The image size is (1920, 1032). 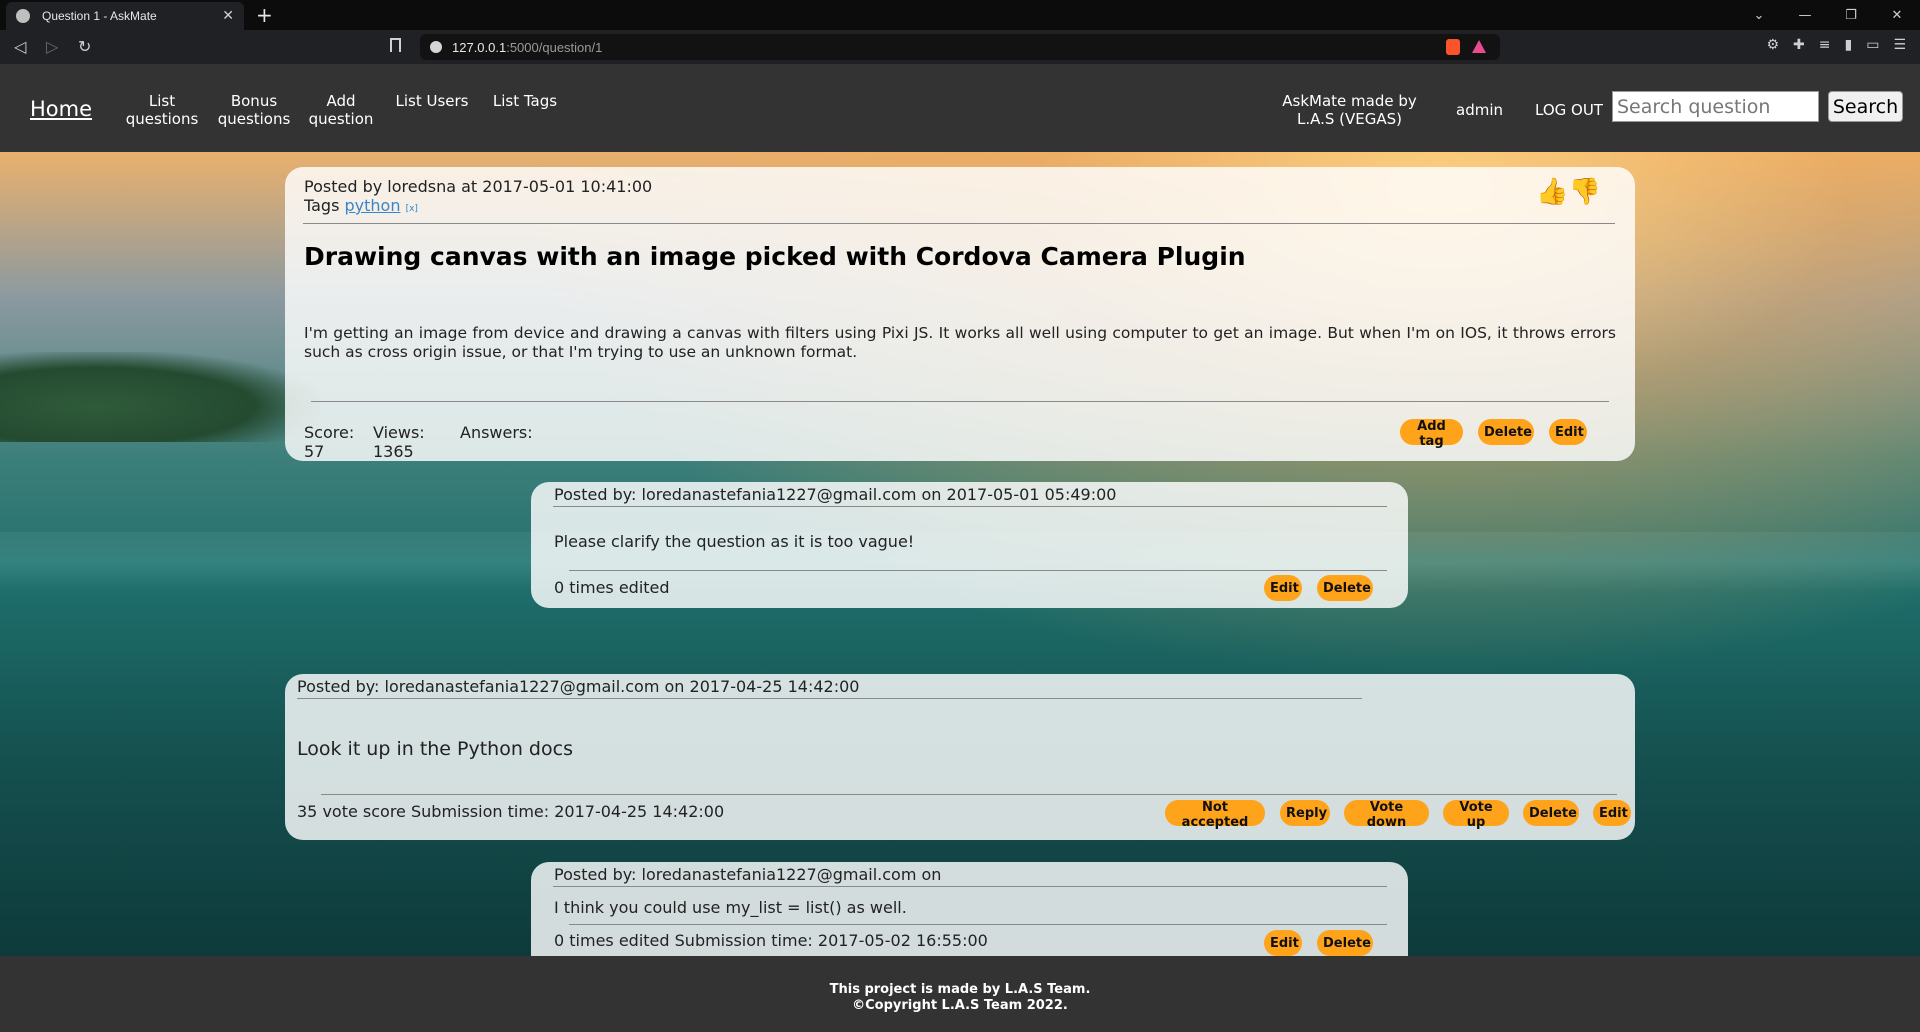 I want to click on reload-icon: ↻, so click(x=84, y=46).